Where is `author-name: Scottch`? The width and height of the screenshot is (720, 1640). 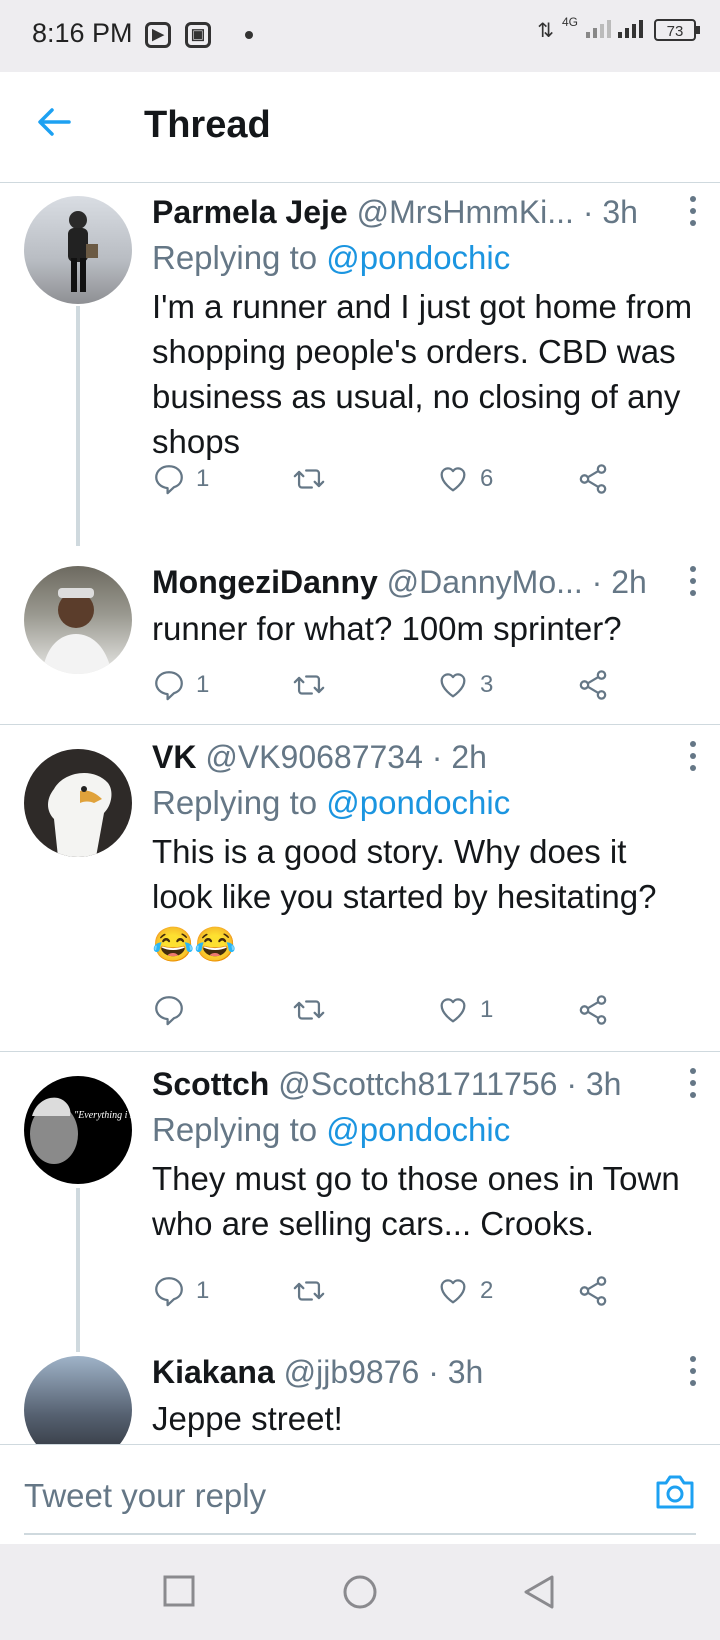 author-name: Scottch is located at coordinates (210, 1084).